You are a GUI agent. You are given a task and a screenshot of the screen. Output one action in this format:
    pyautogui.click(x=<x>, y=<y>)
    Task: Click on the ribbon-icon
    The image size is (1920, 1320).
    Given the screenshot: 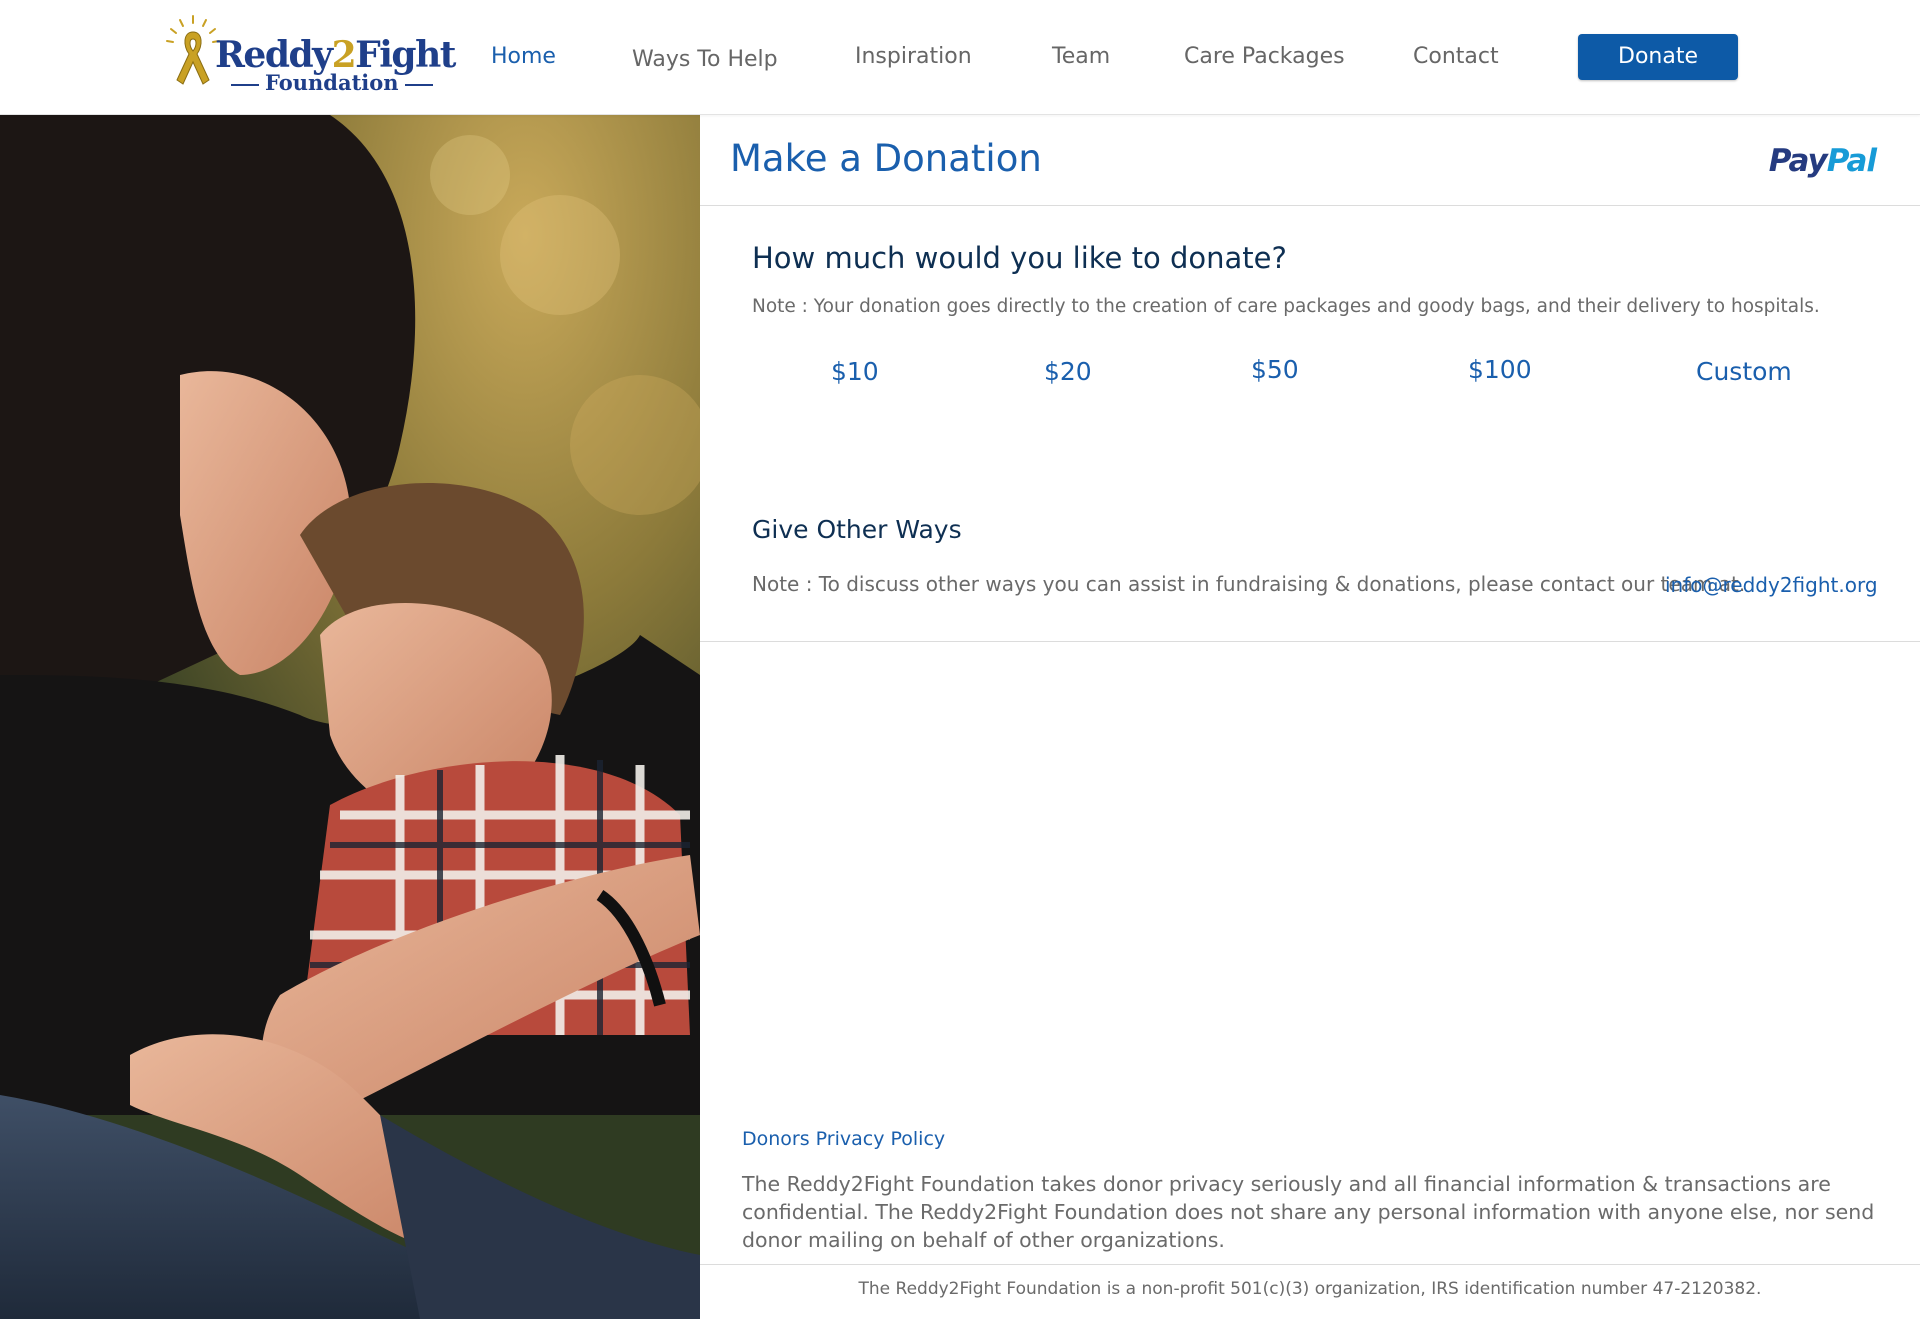 What is the action you would take?
    pyautogui.click(x=193, y=50)
    